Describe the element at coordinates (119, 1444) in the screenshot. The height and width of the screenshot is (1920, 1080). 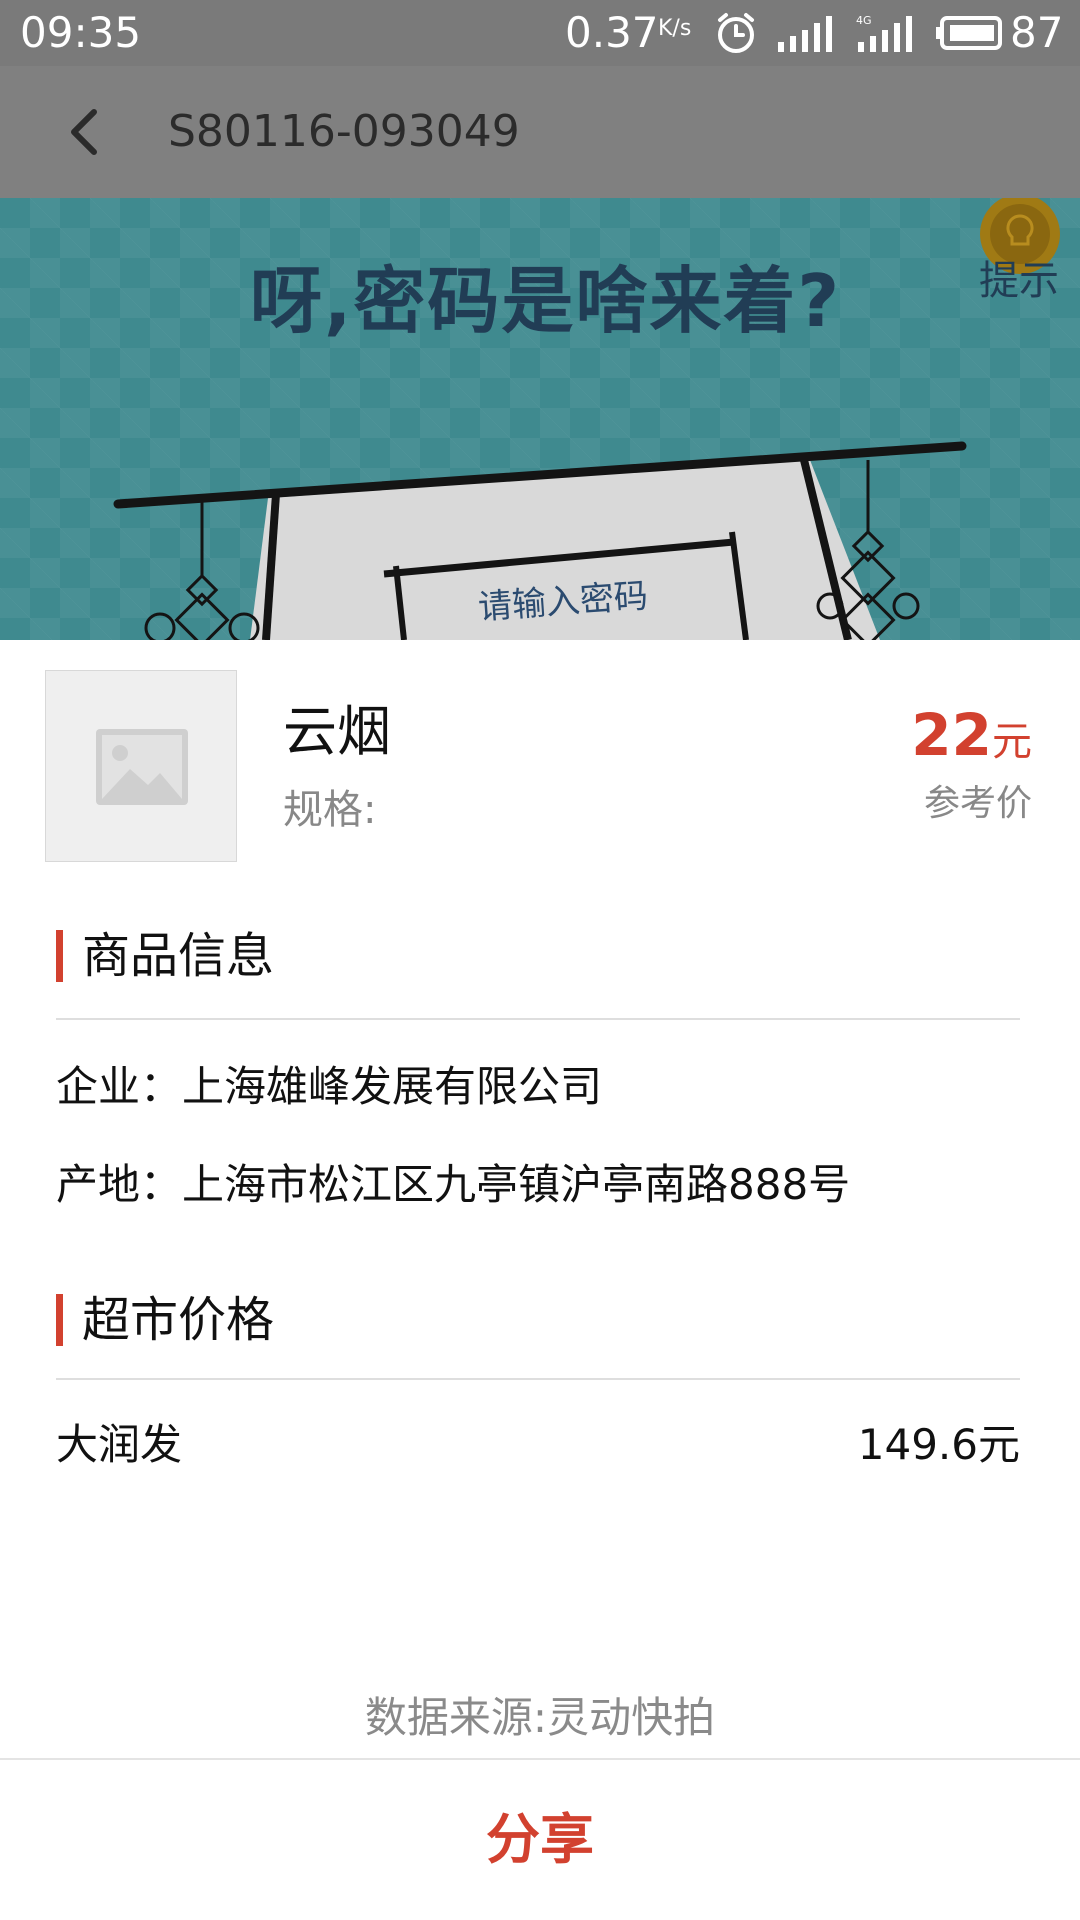
I see `store-name: 大润发` at that location.